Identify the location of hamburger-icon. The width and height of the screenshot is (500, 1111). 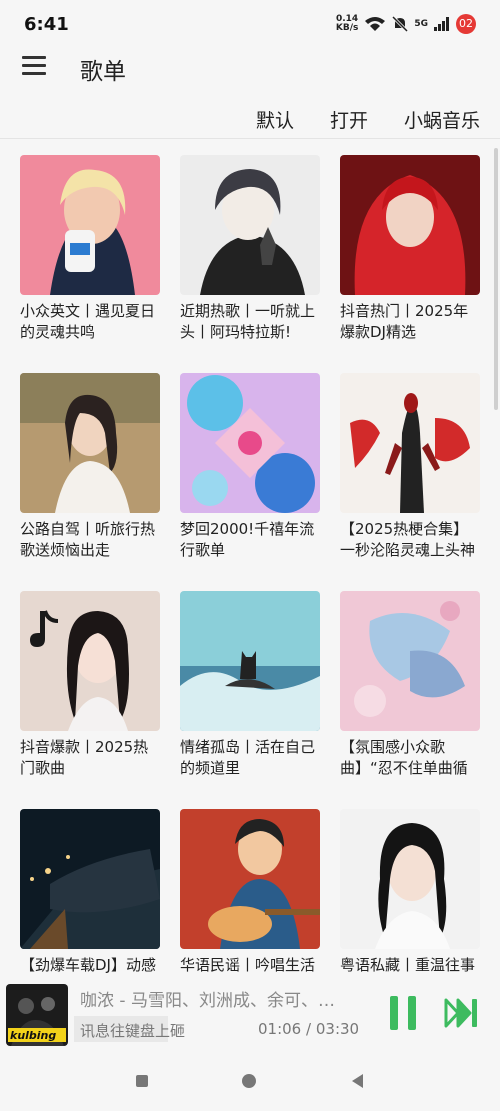
(34, 66).